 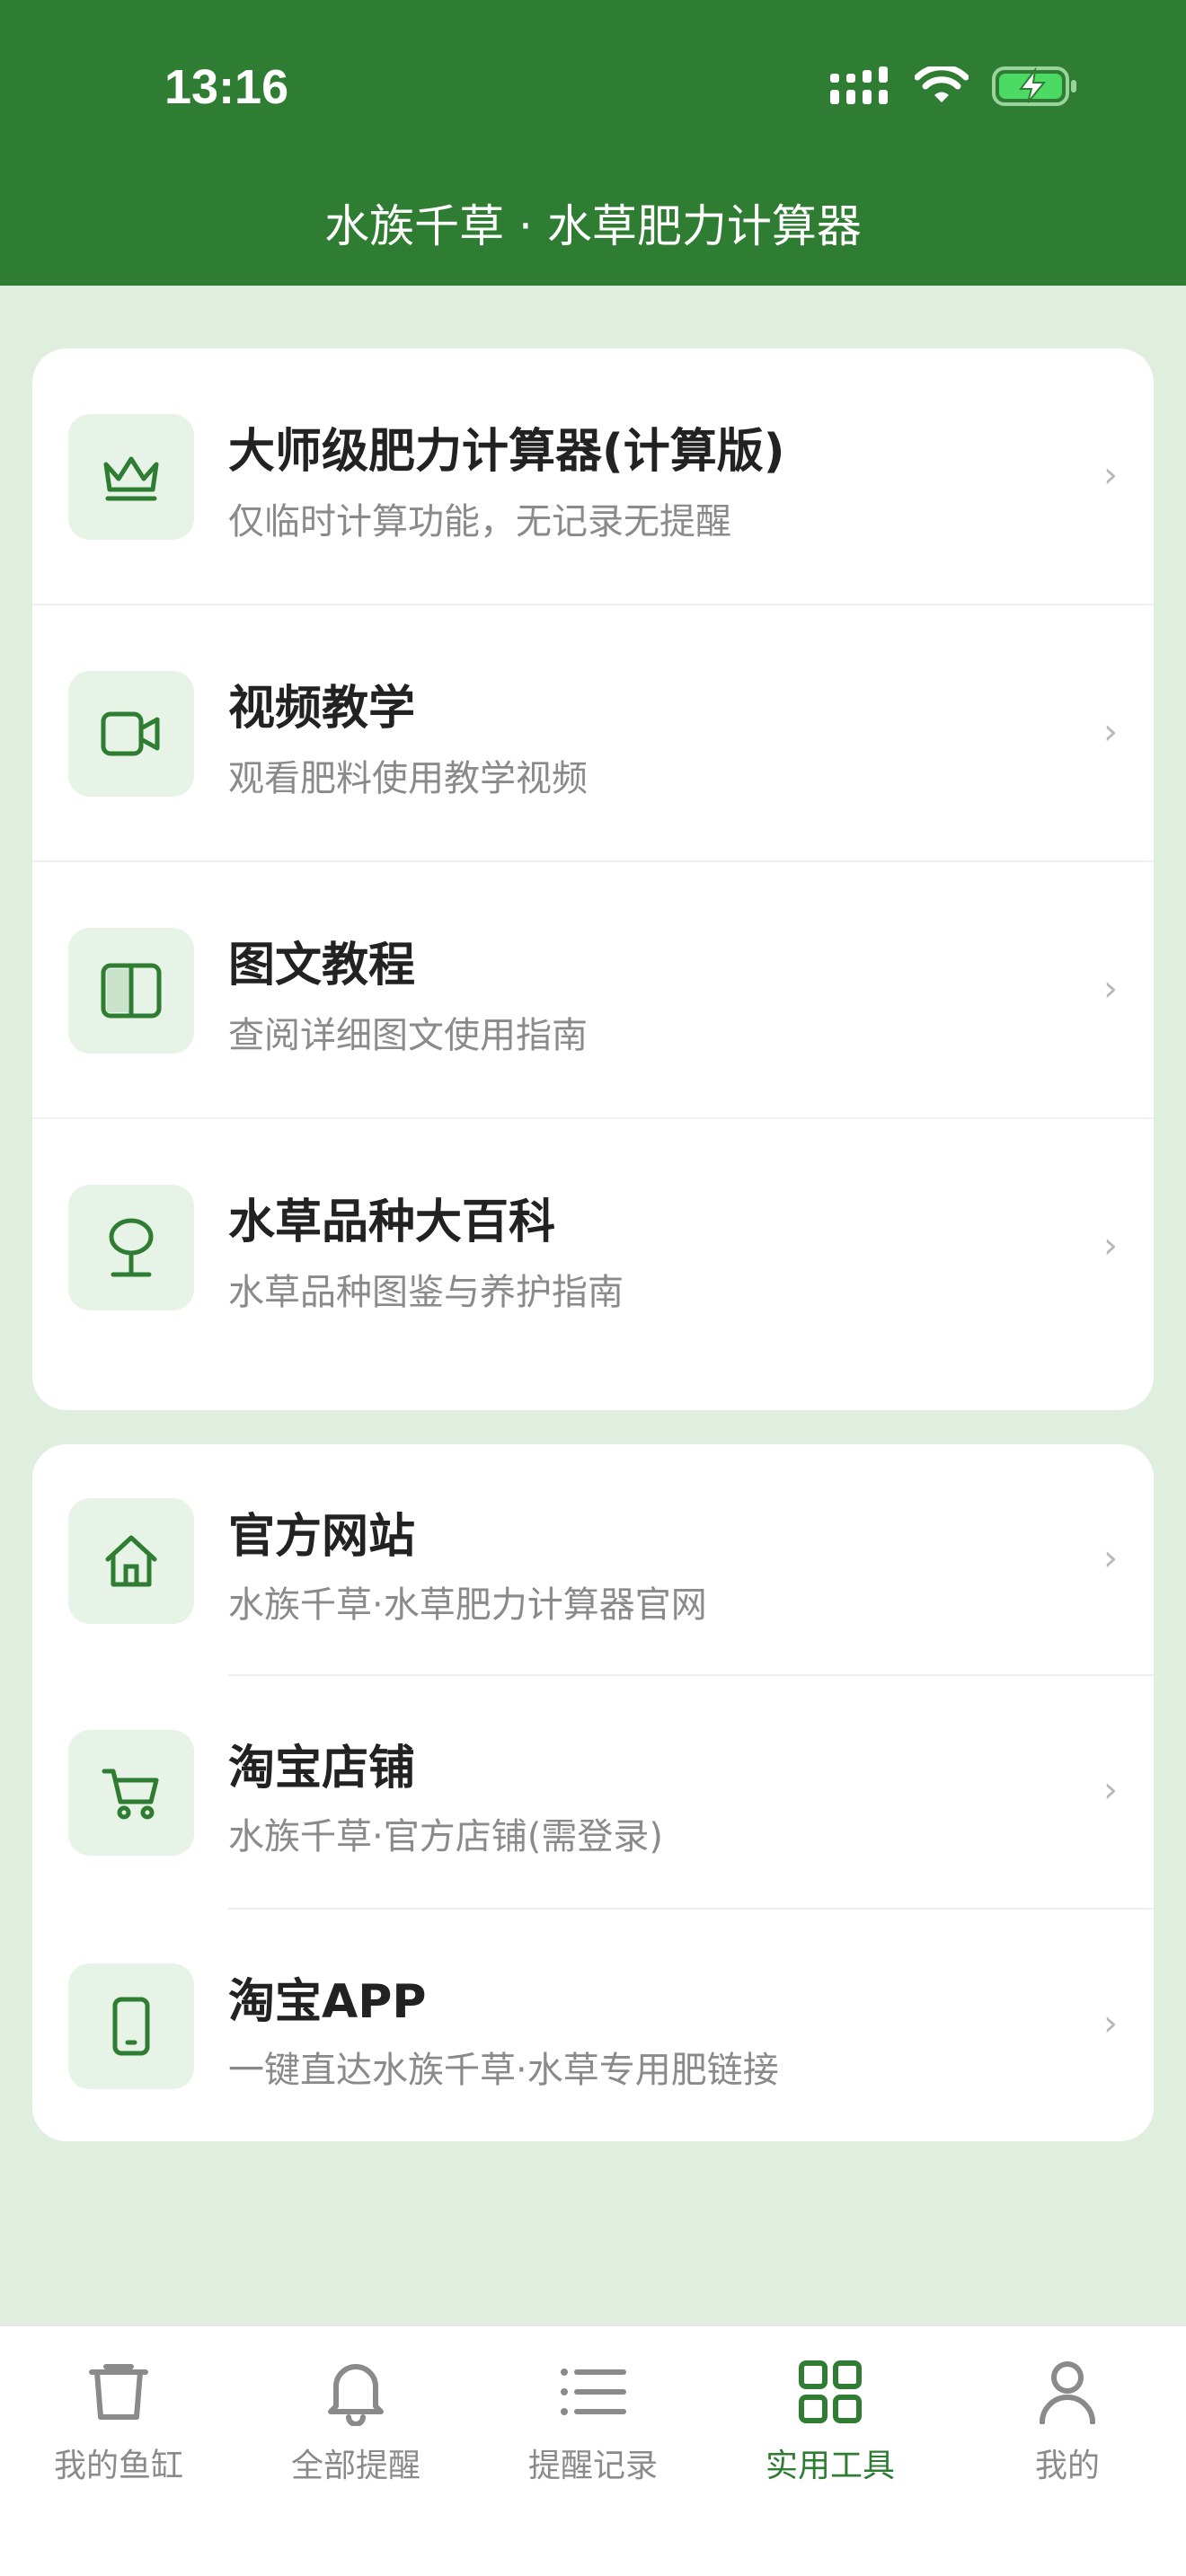 I want to click on tool-item-tutorial: 图文教程 查阅详细图文使用指南 ›, so click(x=593, y=990).